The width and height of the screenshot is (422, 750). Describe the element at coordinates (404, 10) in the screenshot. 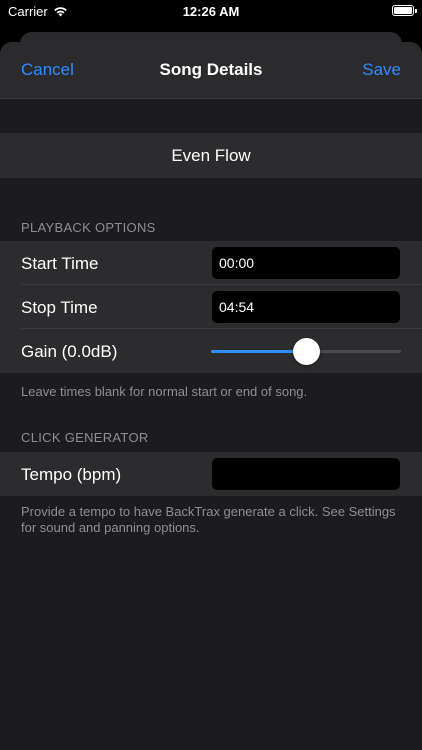

I see `battery-icon` at that location.